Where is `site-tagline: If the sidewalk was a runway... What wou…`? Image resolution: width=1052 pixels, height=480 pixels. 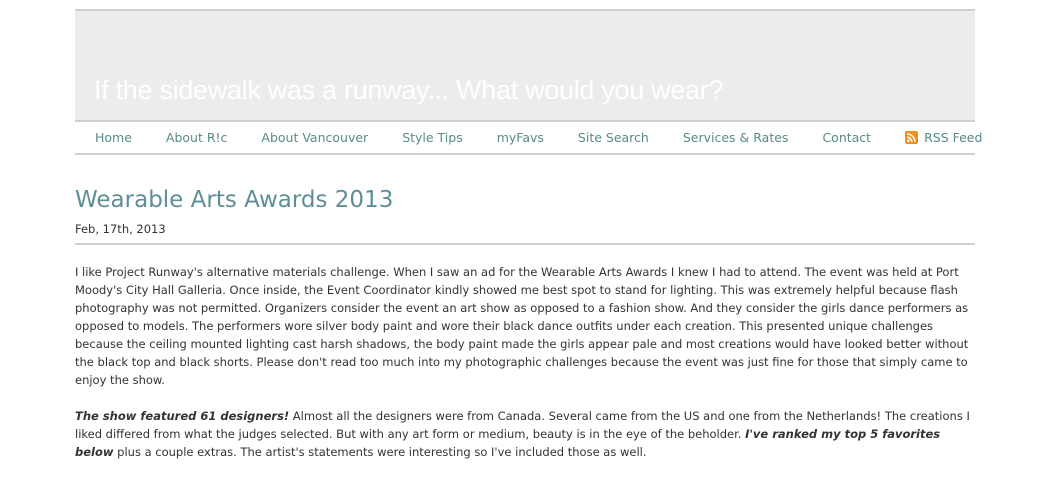
site-tagline: If the sidewalk was a runway... What wou… is located at coordinates (409, 90).